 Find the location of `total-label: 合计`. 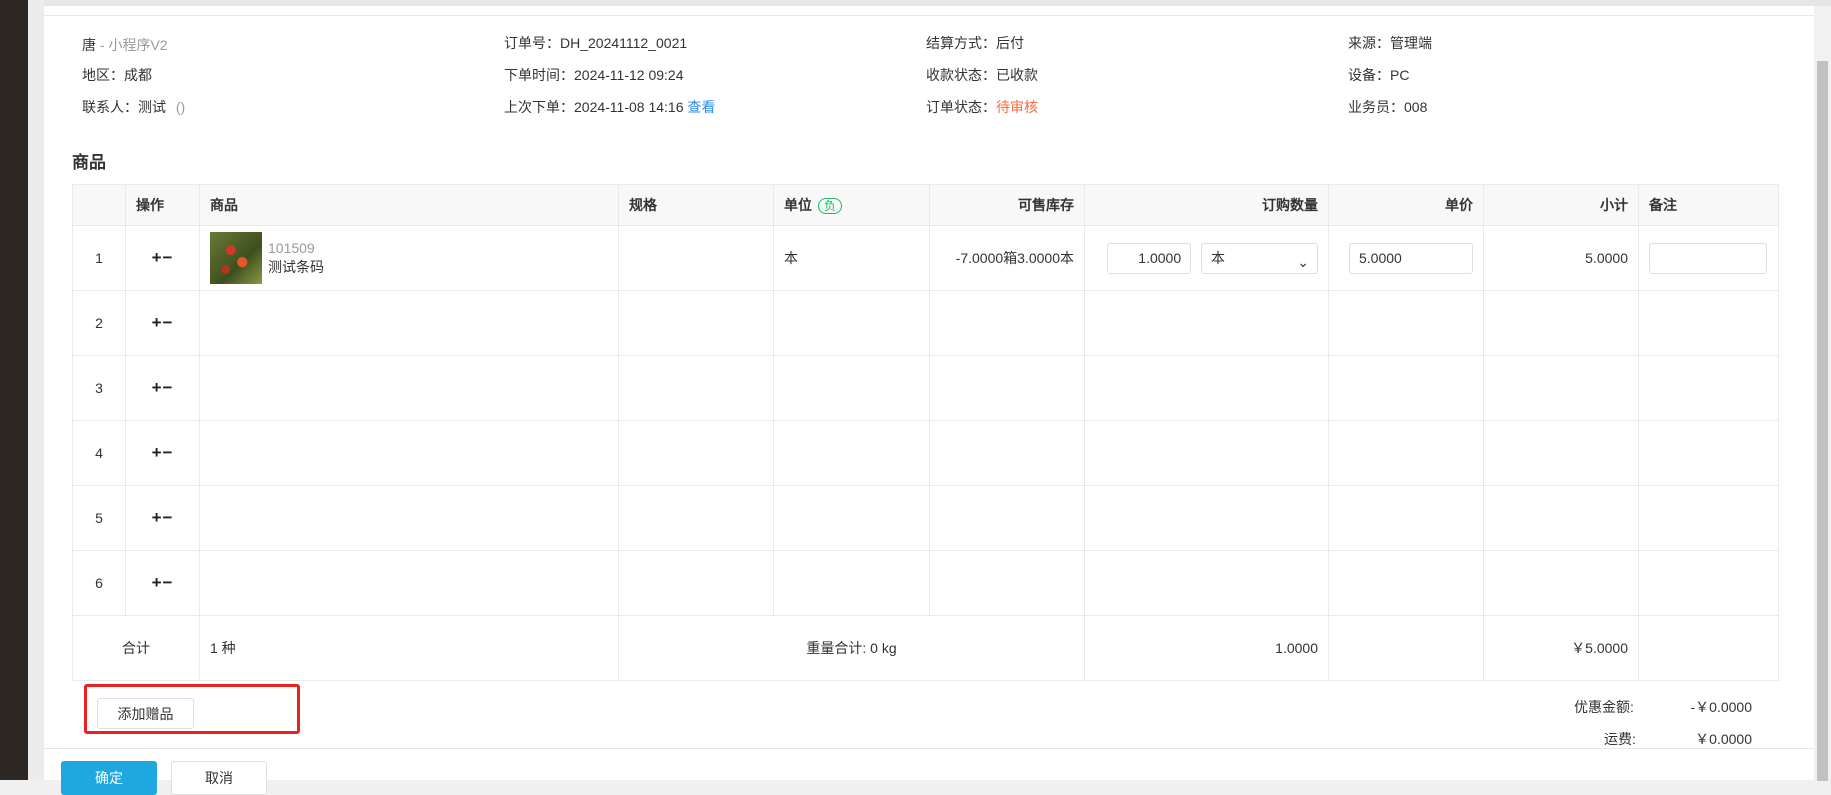

total-label: 合计 is located at coordinates (136, 648).